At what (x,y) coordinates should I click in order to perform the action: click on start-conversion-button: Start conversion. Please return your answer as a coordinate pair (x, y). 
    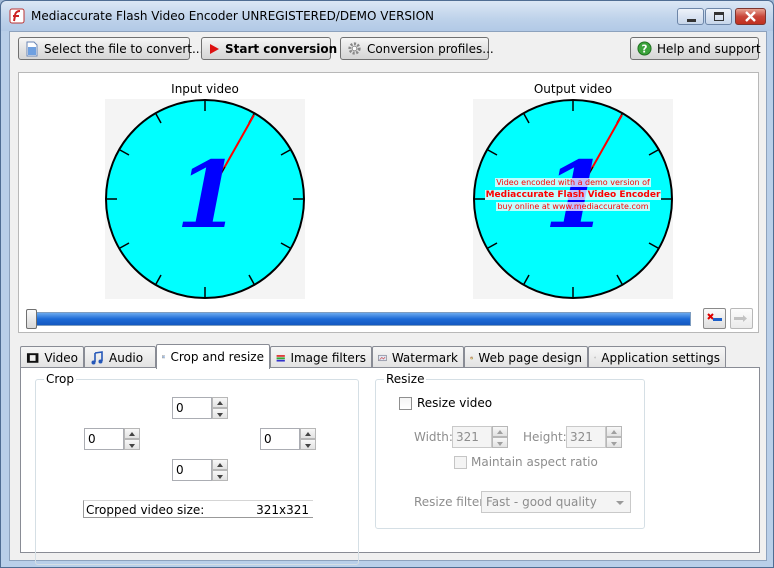
    Looking at the image, I should click on (269, 48).